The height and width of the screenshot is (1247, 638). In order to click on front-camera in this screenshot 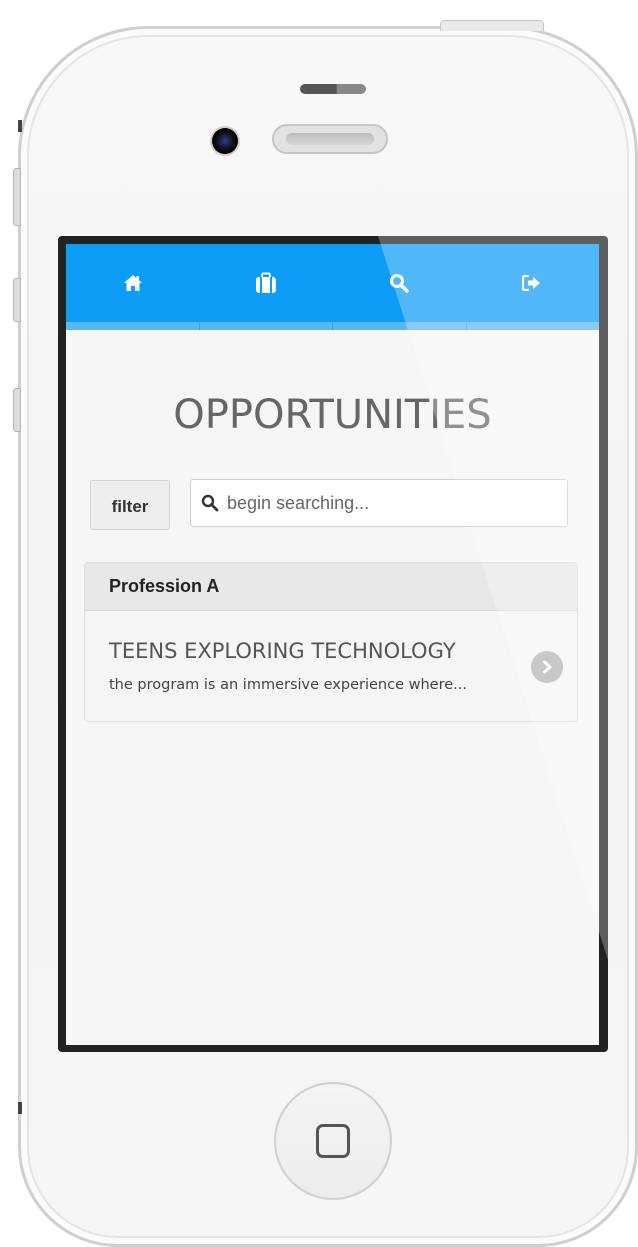, I will do `click(225, 141)`.